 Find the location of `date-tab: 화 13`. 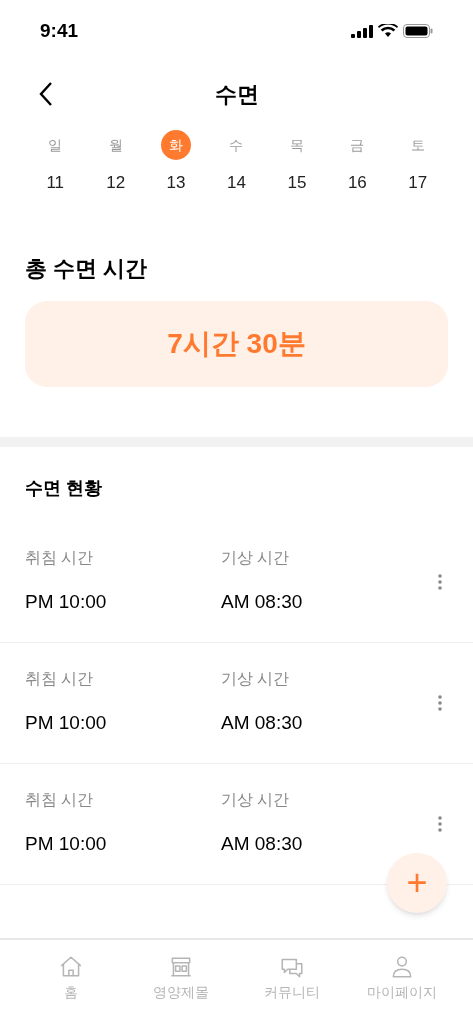

date-tab: 화 13 is located at coordinates (176, 163).